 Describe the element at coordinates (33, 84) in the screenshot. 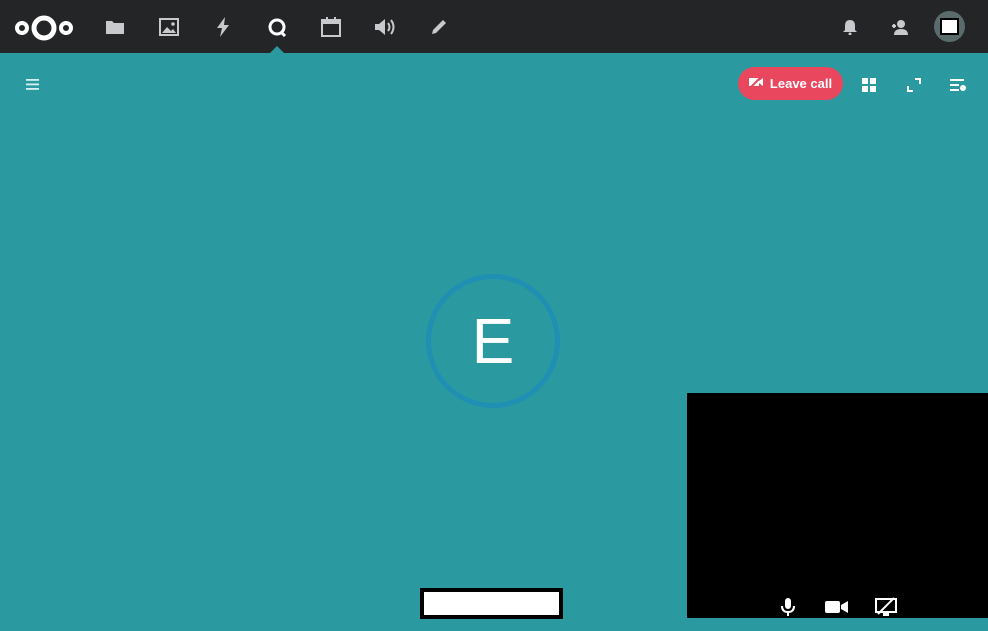

I see `hamburger-menu-icon` at that location.